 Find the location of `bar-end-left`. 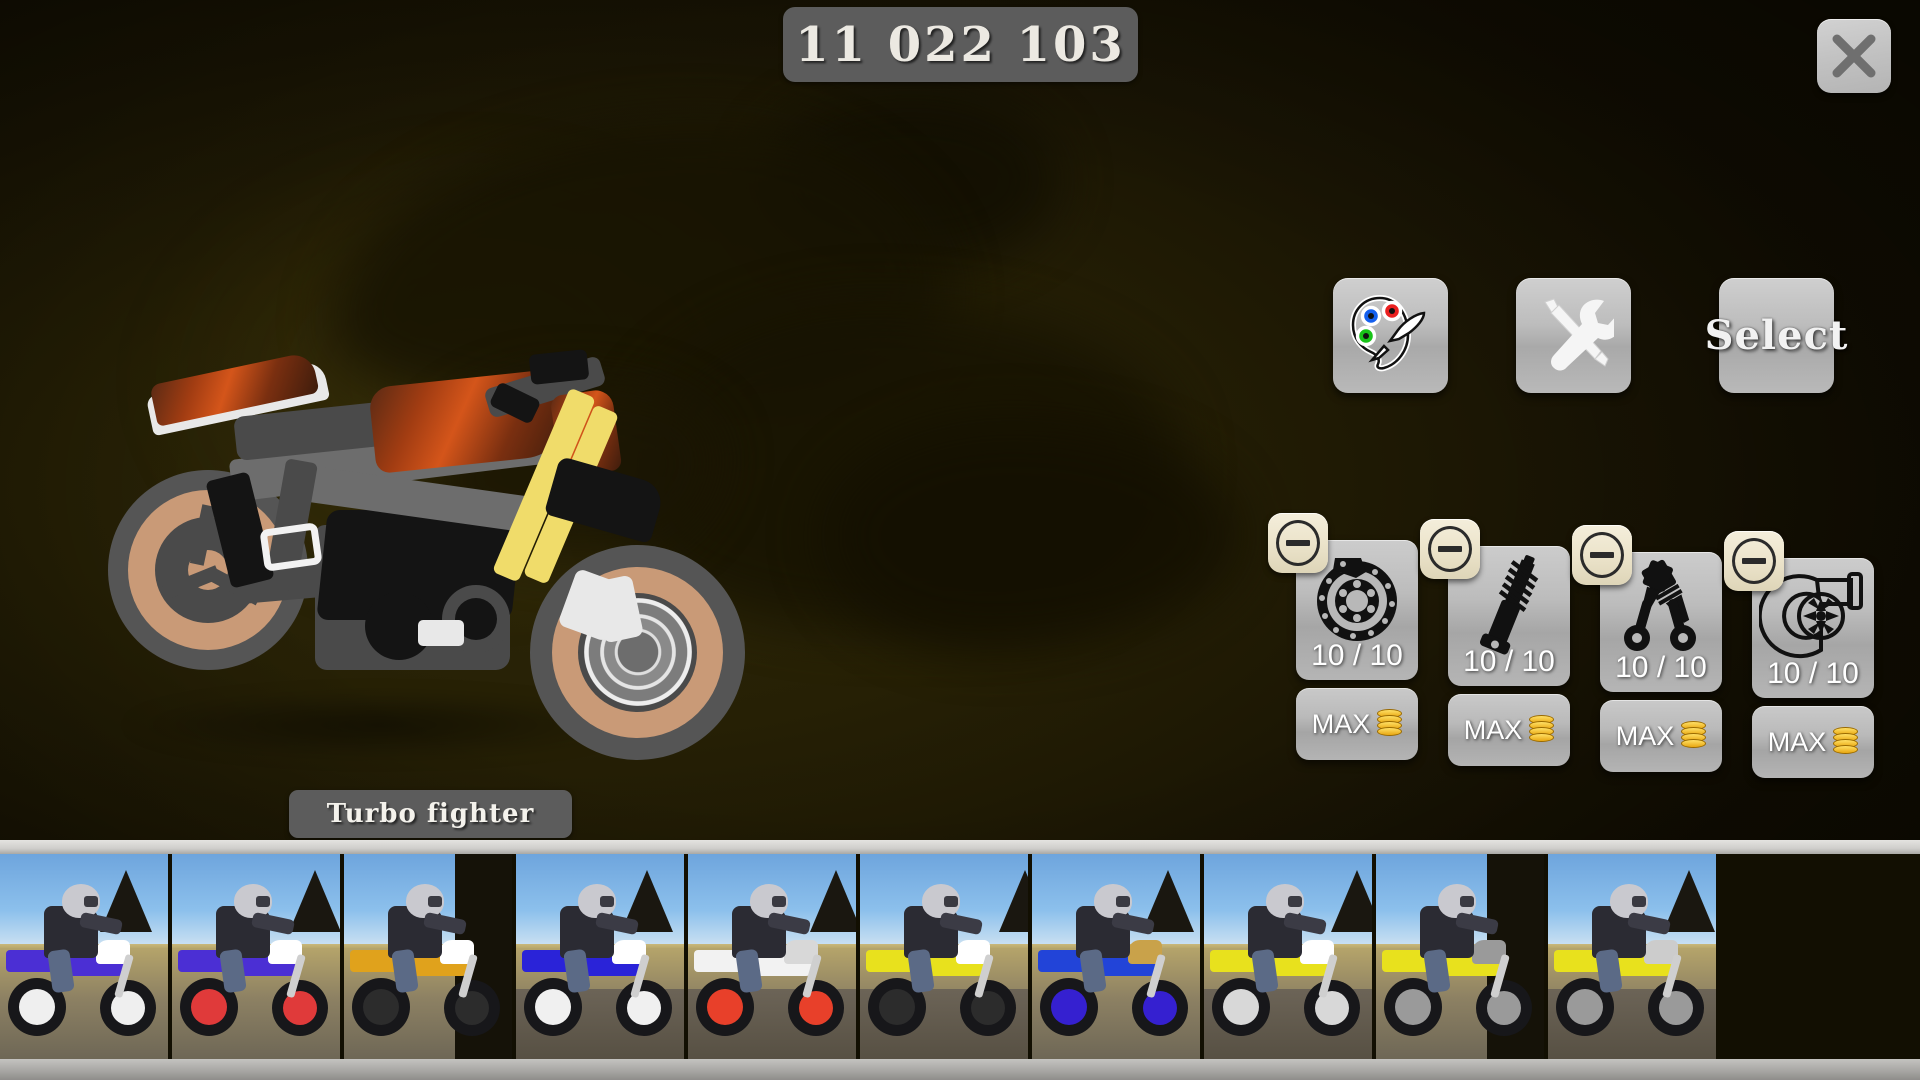

bar-end-left is located at coordinates (559, 367).